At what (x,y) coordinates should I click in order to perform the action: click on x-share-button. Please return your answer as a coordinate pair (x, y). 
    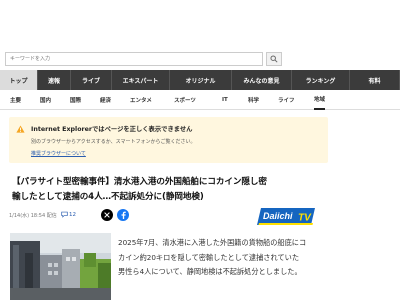
    Looking at the image, I should click on (107, 215).